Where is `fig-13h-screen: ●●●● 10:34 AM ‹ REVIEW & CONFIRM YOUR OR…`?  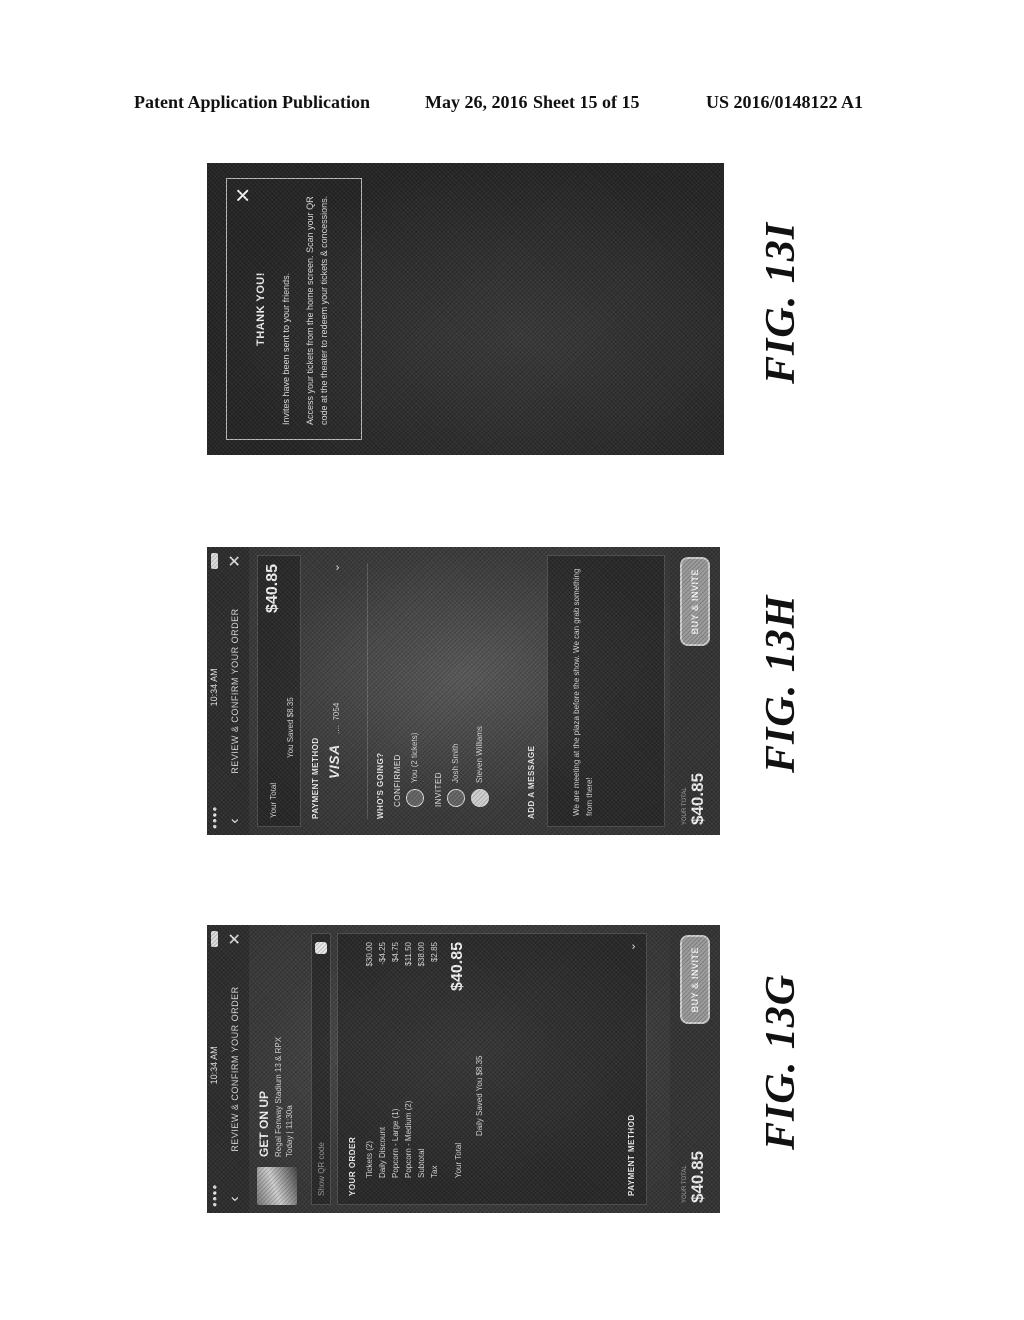 fig-13h-screen: ●●●● 10:34 AM ‹ REVIEW & CONFIRM YOUR OR… is located at coordinates (463, 691).